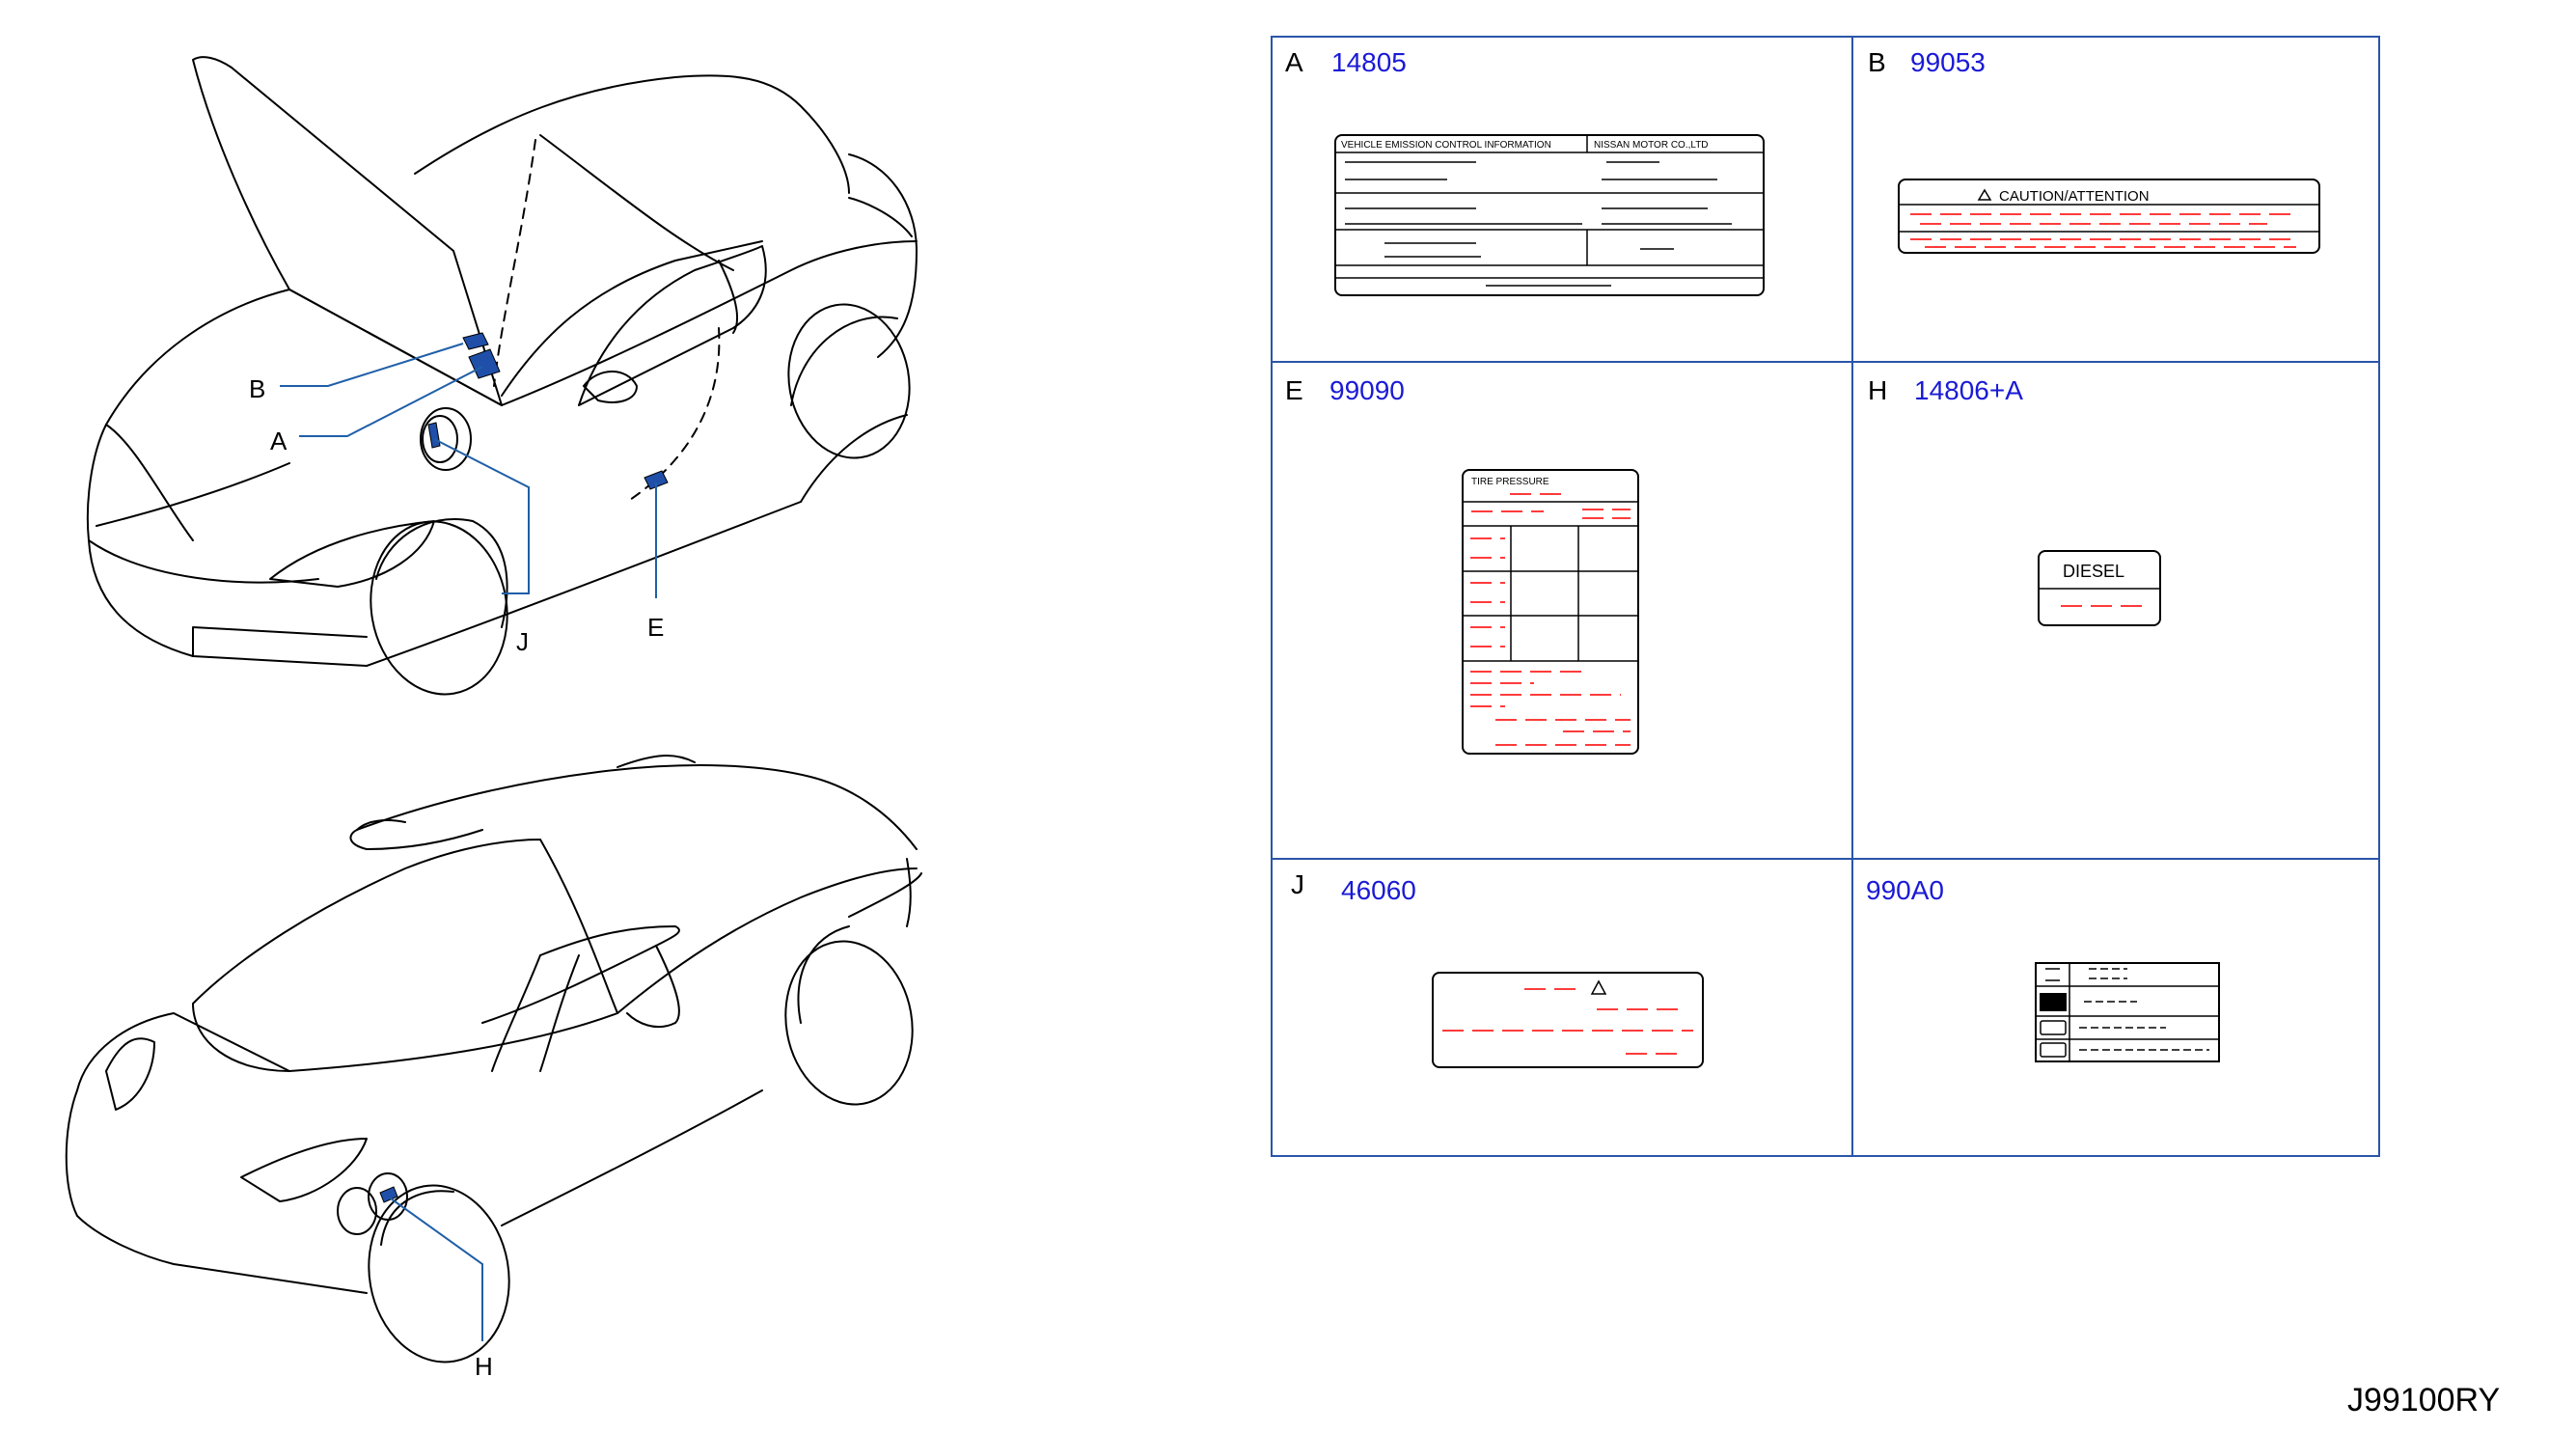 Image resolution: width=2576 pixels, height=1432 pixels. I want to click on callout-label-j: J, so click(522, 641).